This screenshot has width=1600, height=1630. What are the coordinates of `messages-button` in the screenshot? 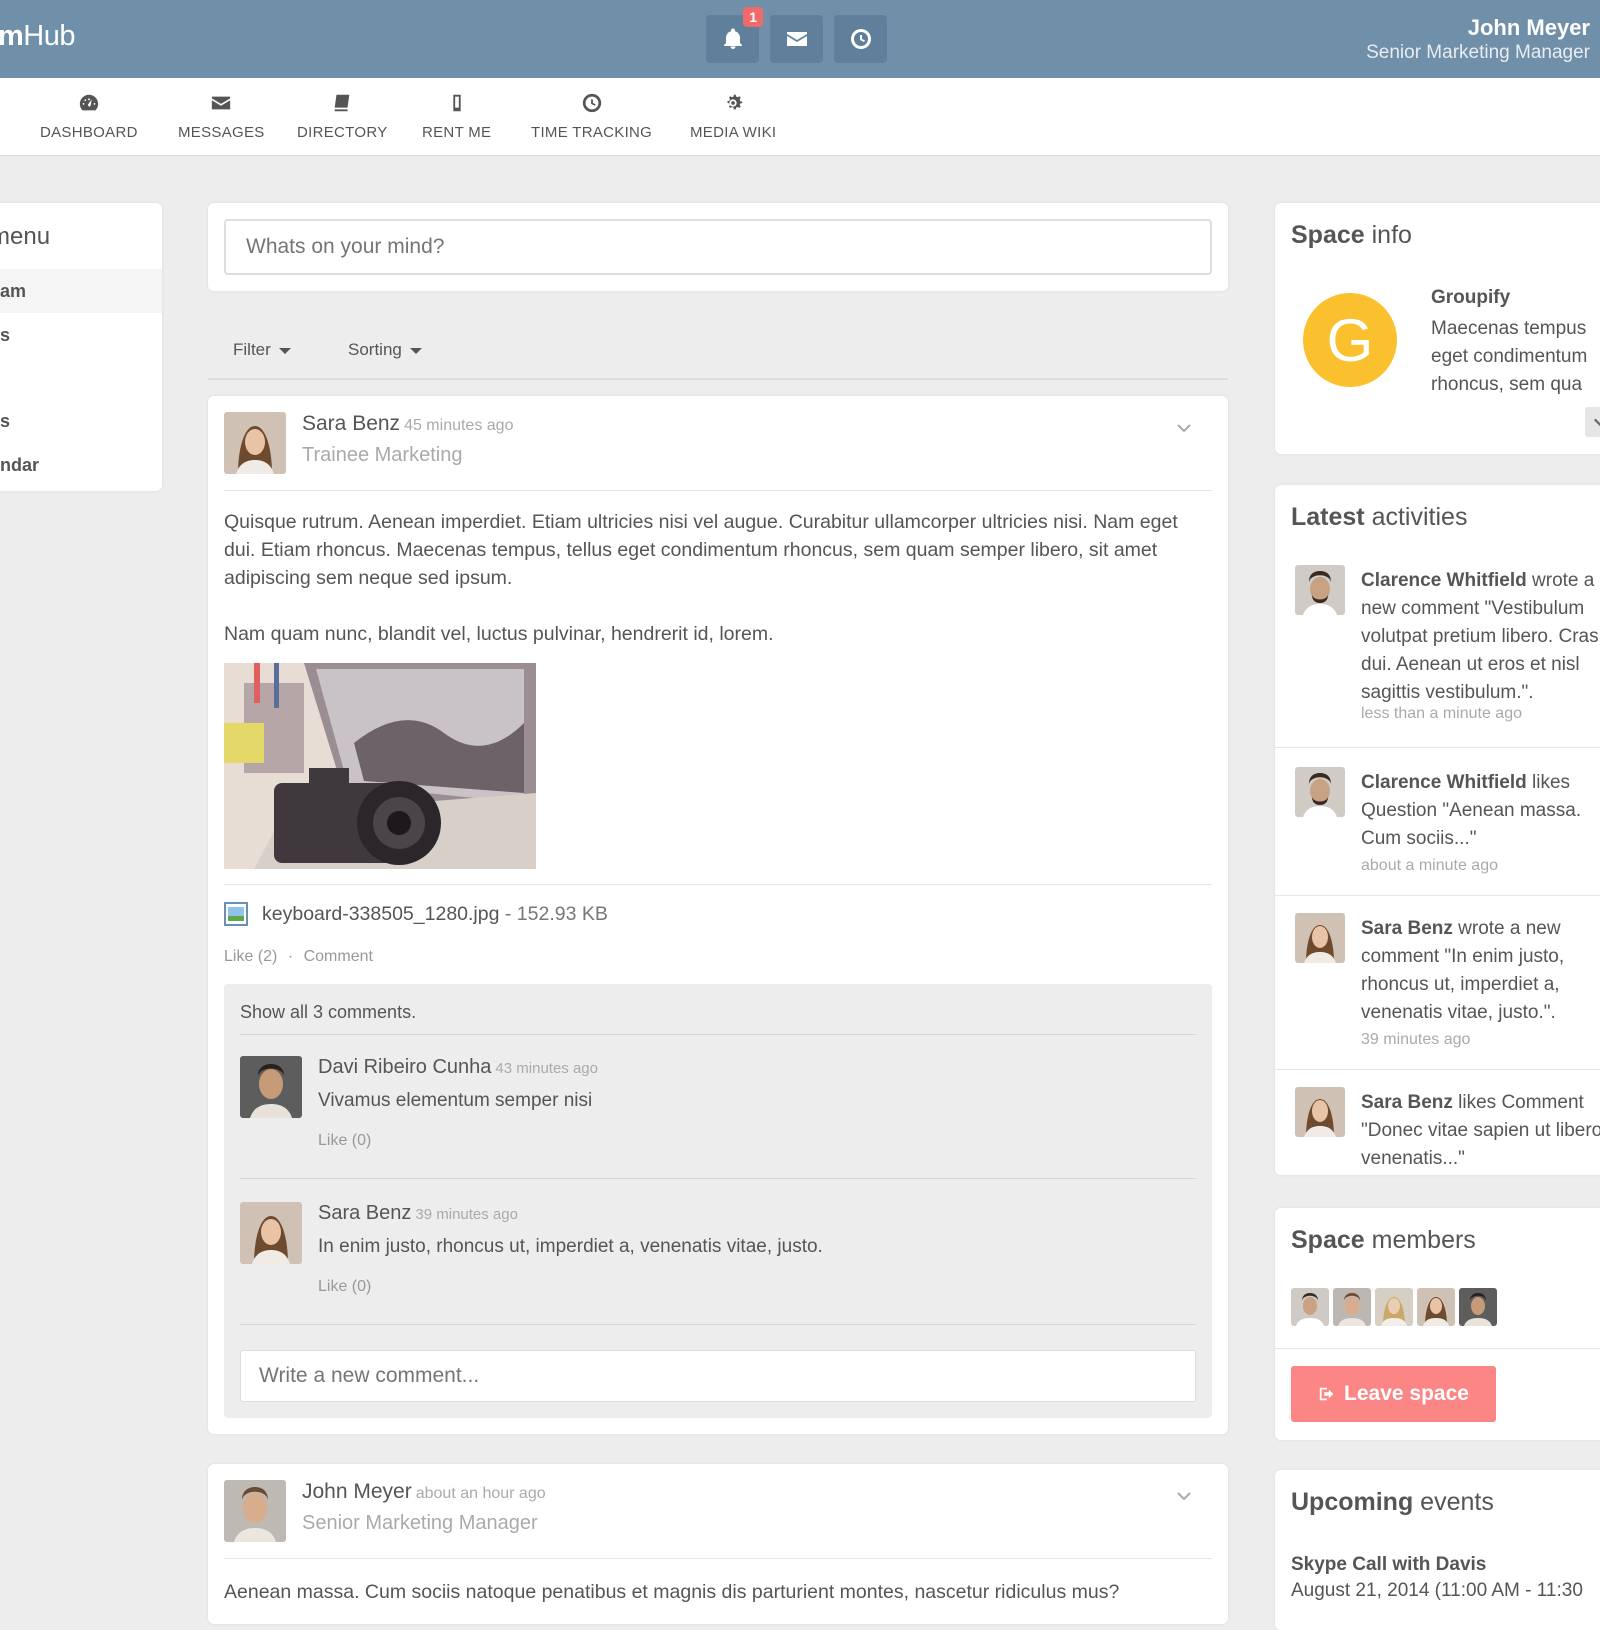 It's located at (796, 39).